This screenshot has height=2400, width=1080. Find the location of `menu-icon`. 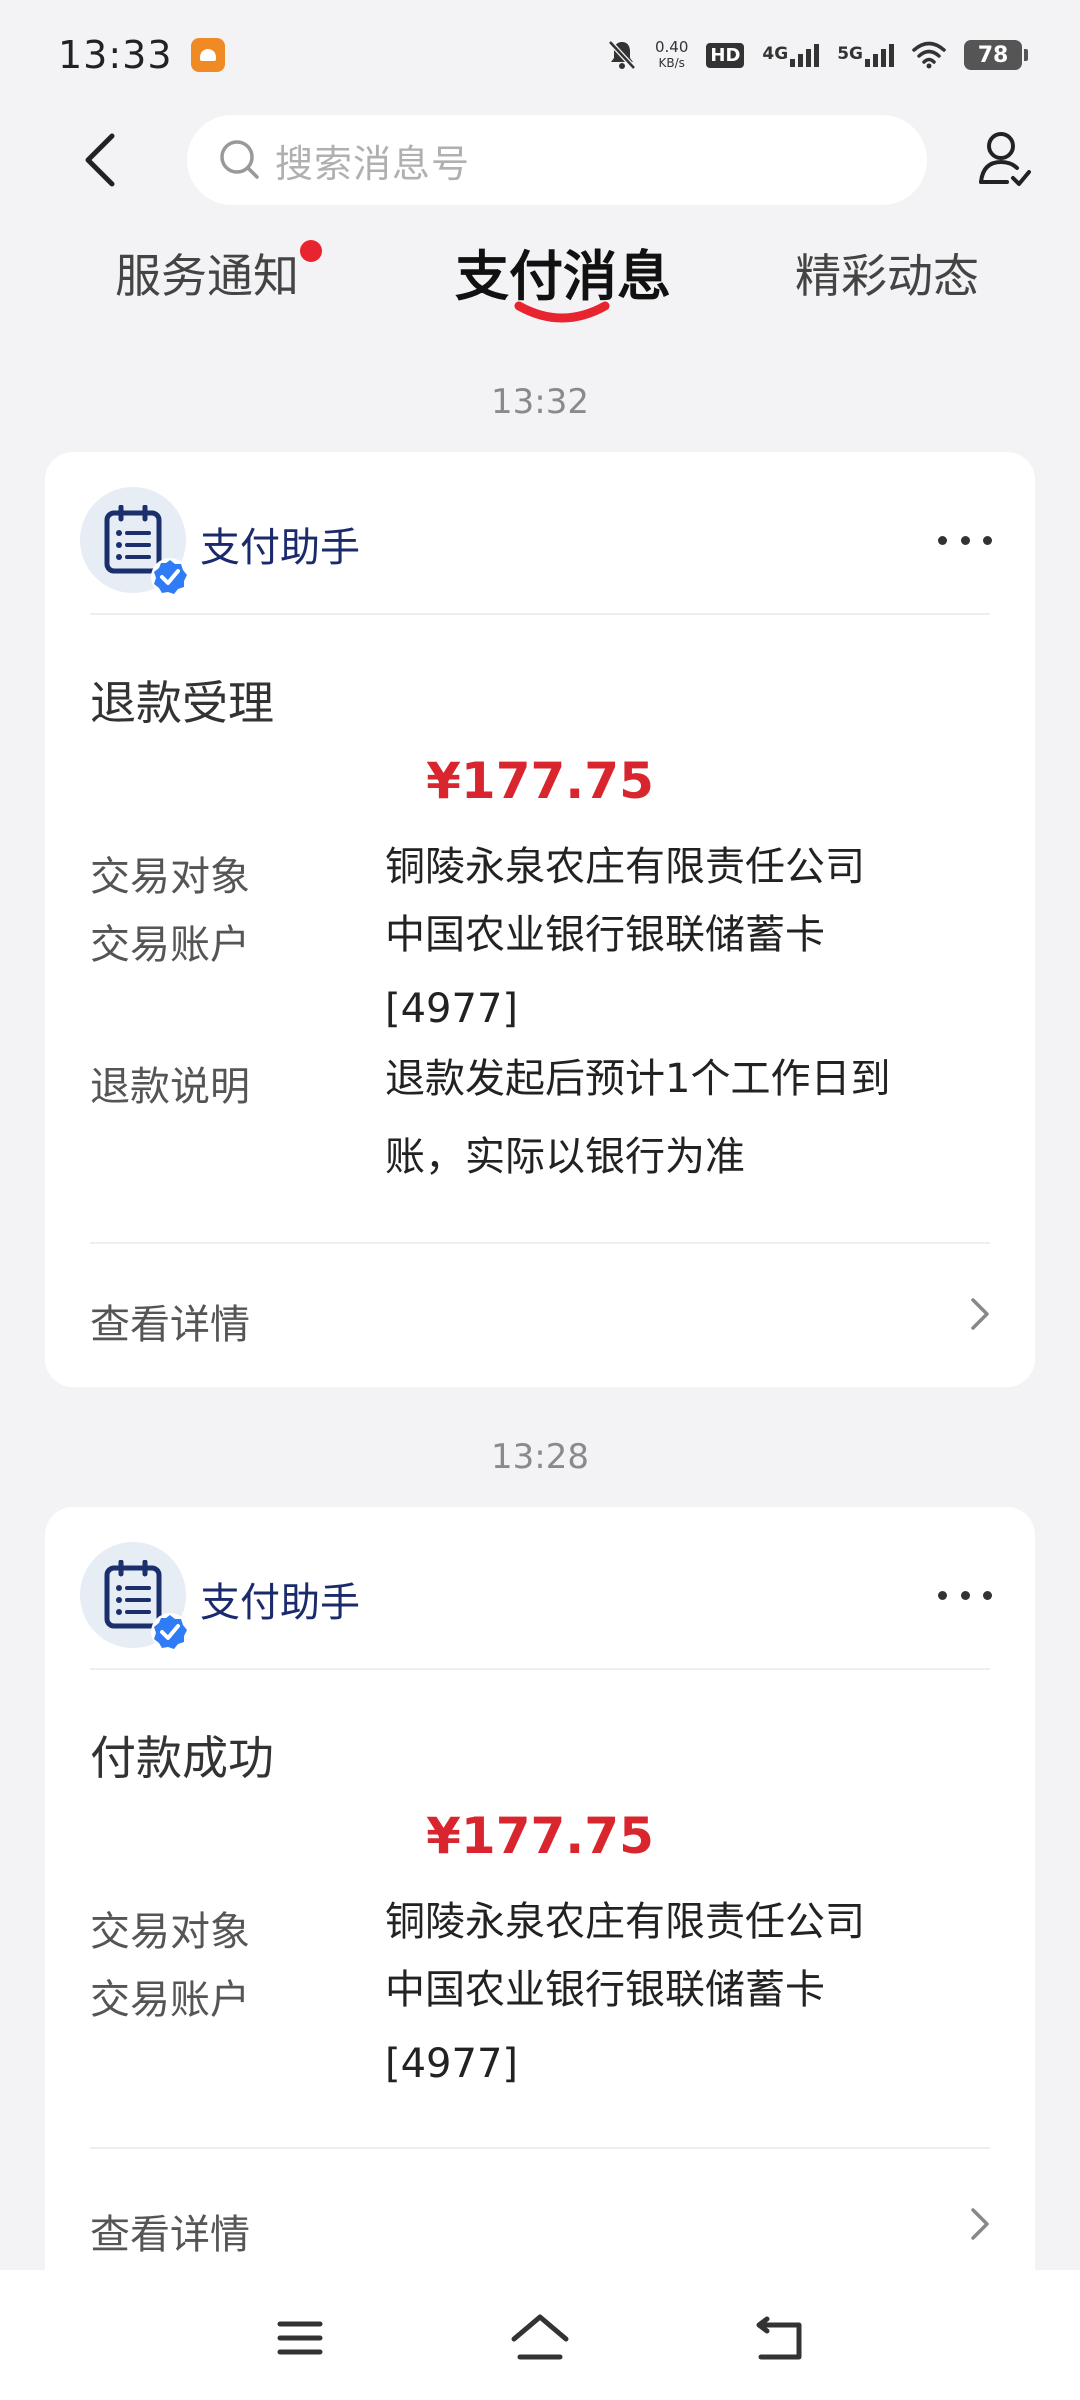

menu-icon is located at coordinates (300, 2338).